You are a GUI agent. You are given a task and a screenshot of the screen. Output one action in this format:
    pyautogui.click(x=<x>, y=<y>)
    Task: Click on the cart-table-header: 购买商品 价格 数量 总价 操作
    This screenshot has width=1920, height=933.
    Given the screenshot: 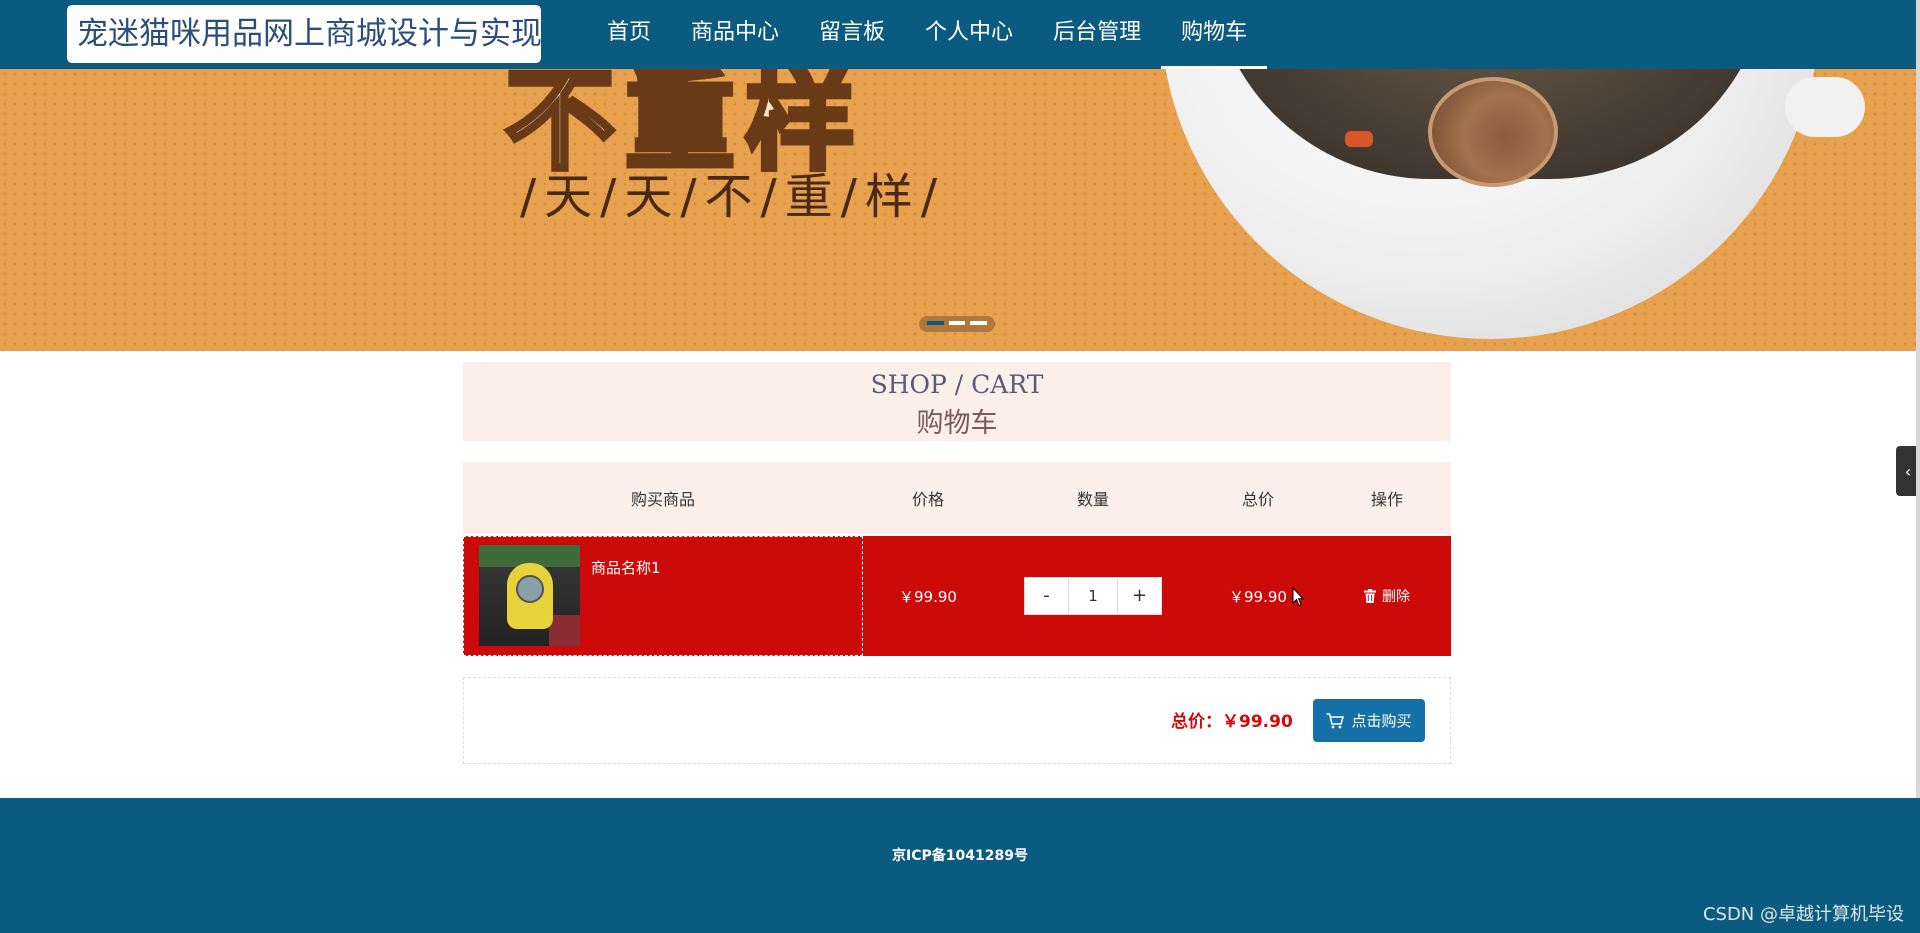 What is the action you would take?
    pyautogui.click(x=957, y=498)
    